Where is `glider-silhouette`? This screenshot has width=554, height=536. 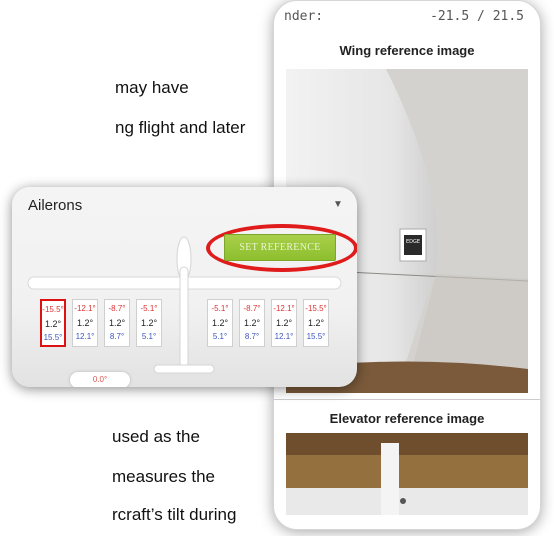
glider-silhouette is located at coordinates (184, 305).